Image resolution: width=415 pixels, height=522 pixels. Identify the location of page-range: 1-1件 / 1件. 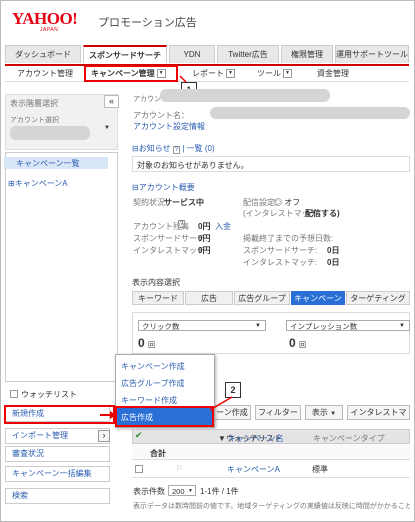
(219, 491).